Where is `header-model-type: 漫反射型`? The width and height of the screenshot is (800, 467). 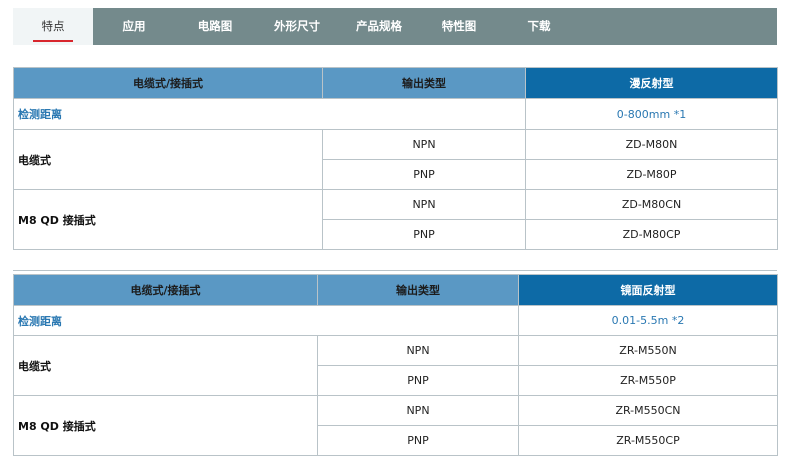 header-model-type: 漫反射型 is located at coordinates (651, 83).